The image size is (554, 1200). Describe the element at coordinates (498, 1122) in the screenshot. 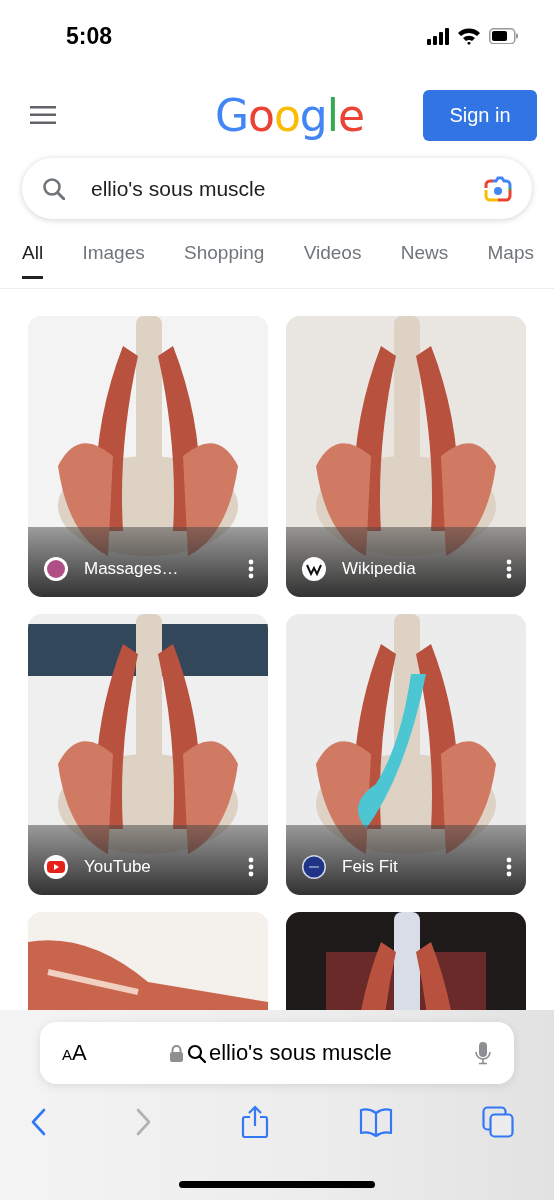

I see `tabs-icon` at that location.